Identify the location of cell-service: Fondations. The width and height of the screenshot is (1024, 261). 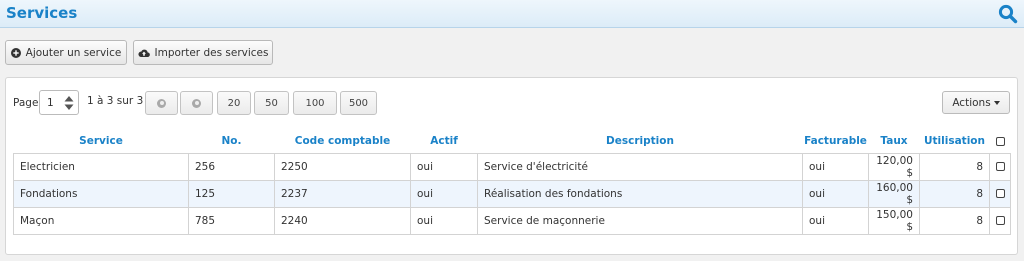
(101, 193).